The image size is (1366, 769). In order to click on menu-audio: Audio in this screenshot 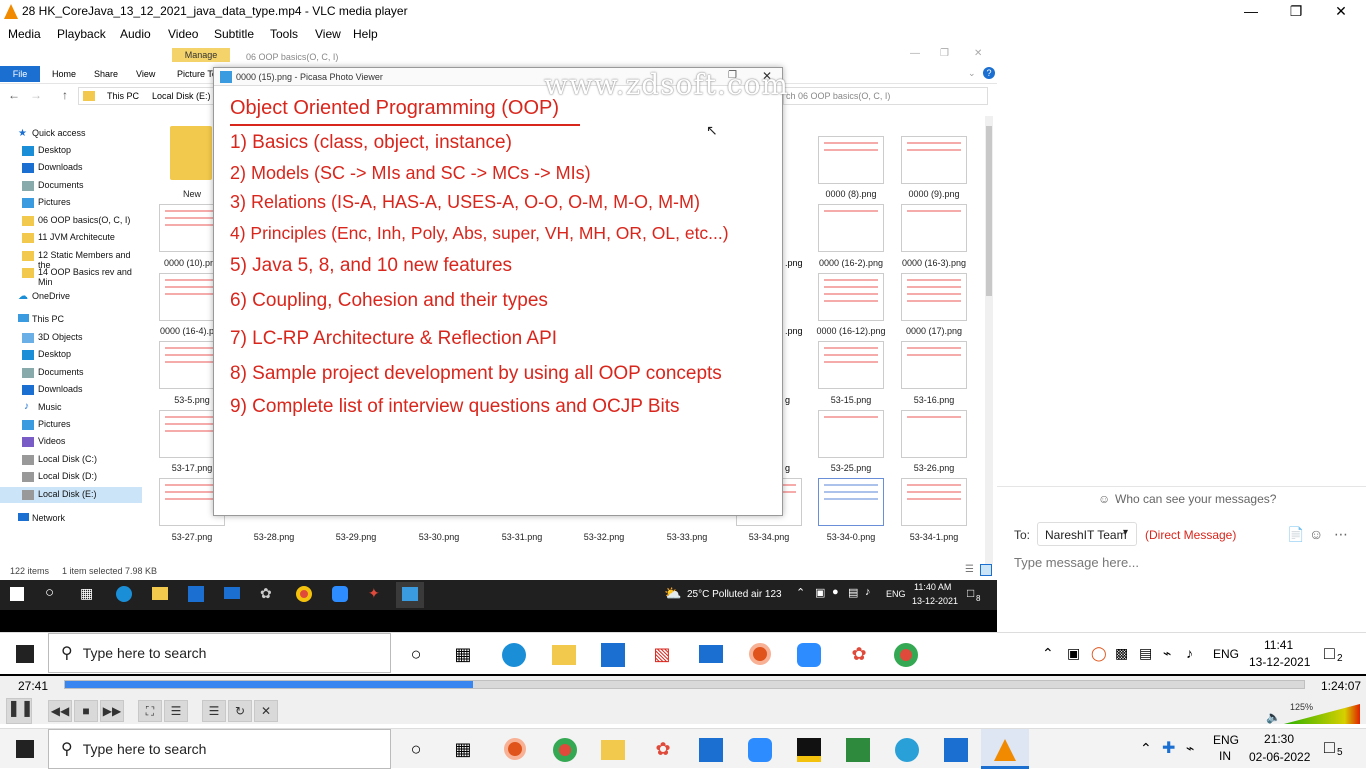, I will do `click(135, 34)`.